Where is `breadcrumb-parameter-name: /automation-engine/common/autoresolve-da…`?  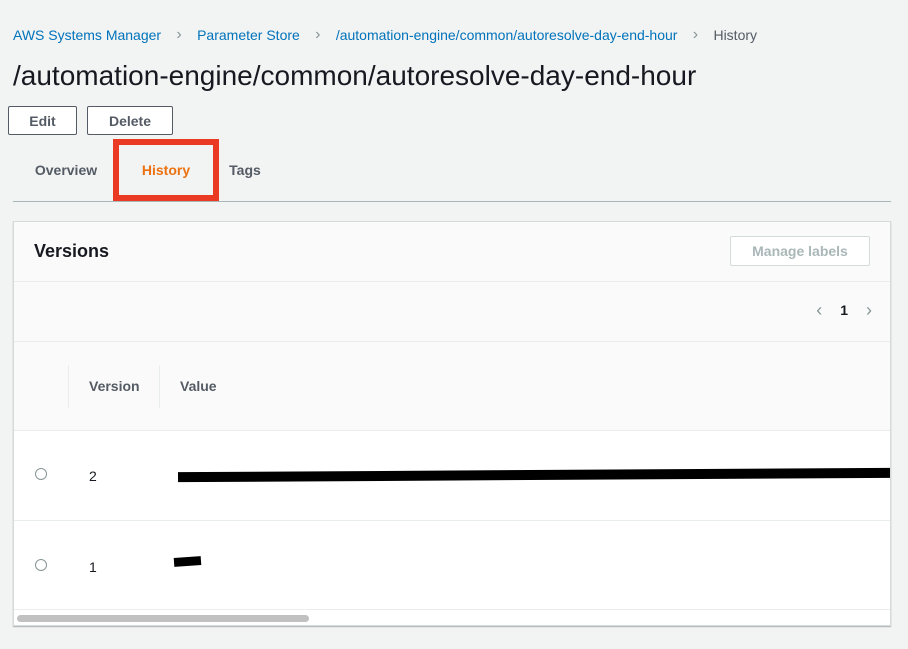
breadcrumb-parameter-name: /automation-engine/common/autoresolve-da… is located at coordinates (507, 35).